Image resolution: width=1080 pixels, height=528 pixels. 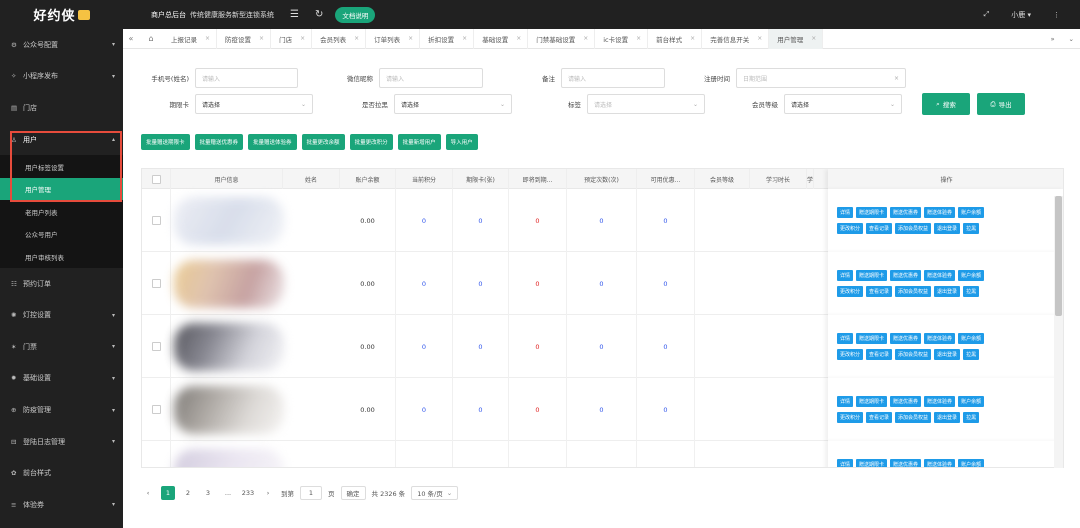 What do you see at coordinates (61, 442) in the screenshot?
I see `sidebar-item-5: ⊟ 登陆日志管理 ▾` at bounding box center [61, 442].